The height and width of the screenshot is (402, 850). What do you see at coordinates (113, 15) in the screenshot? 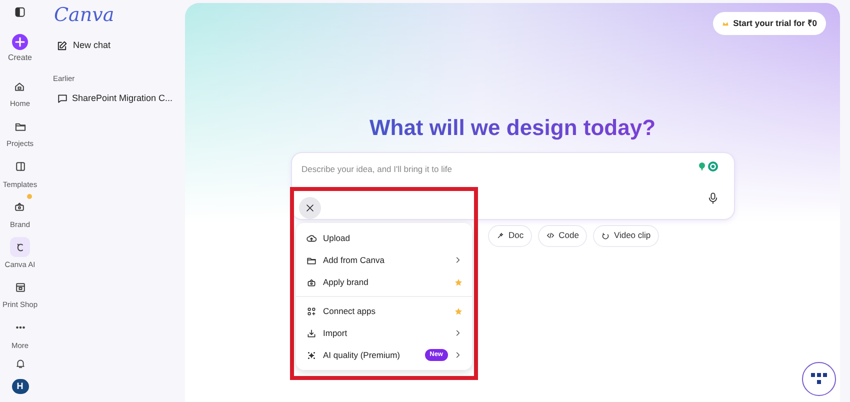
I see `canva-logo: Canva` at bounding box center [113, 15].